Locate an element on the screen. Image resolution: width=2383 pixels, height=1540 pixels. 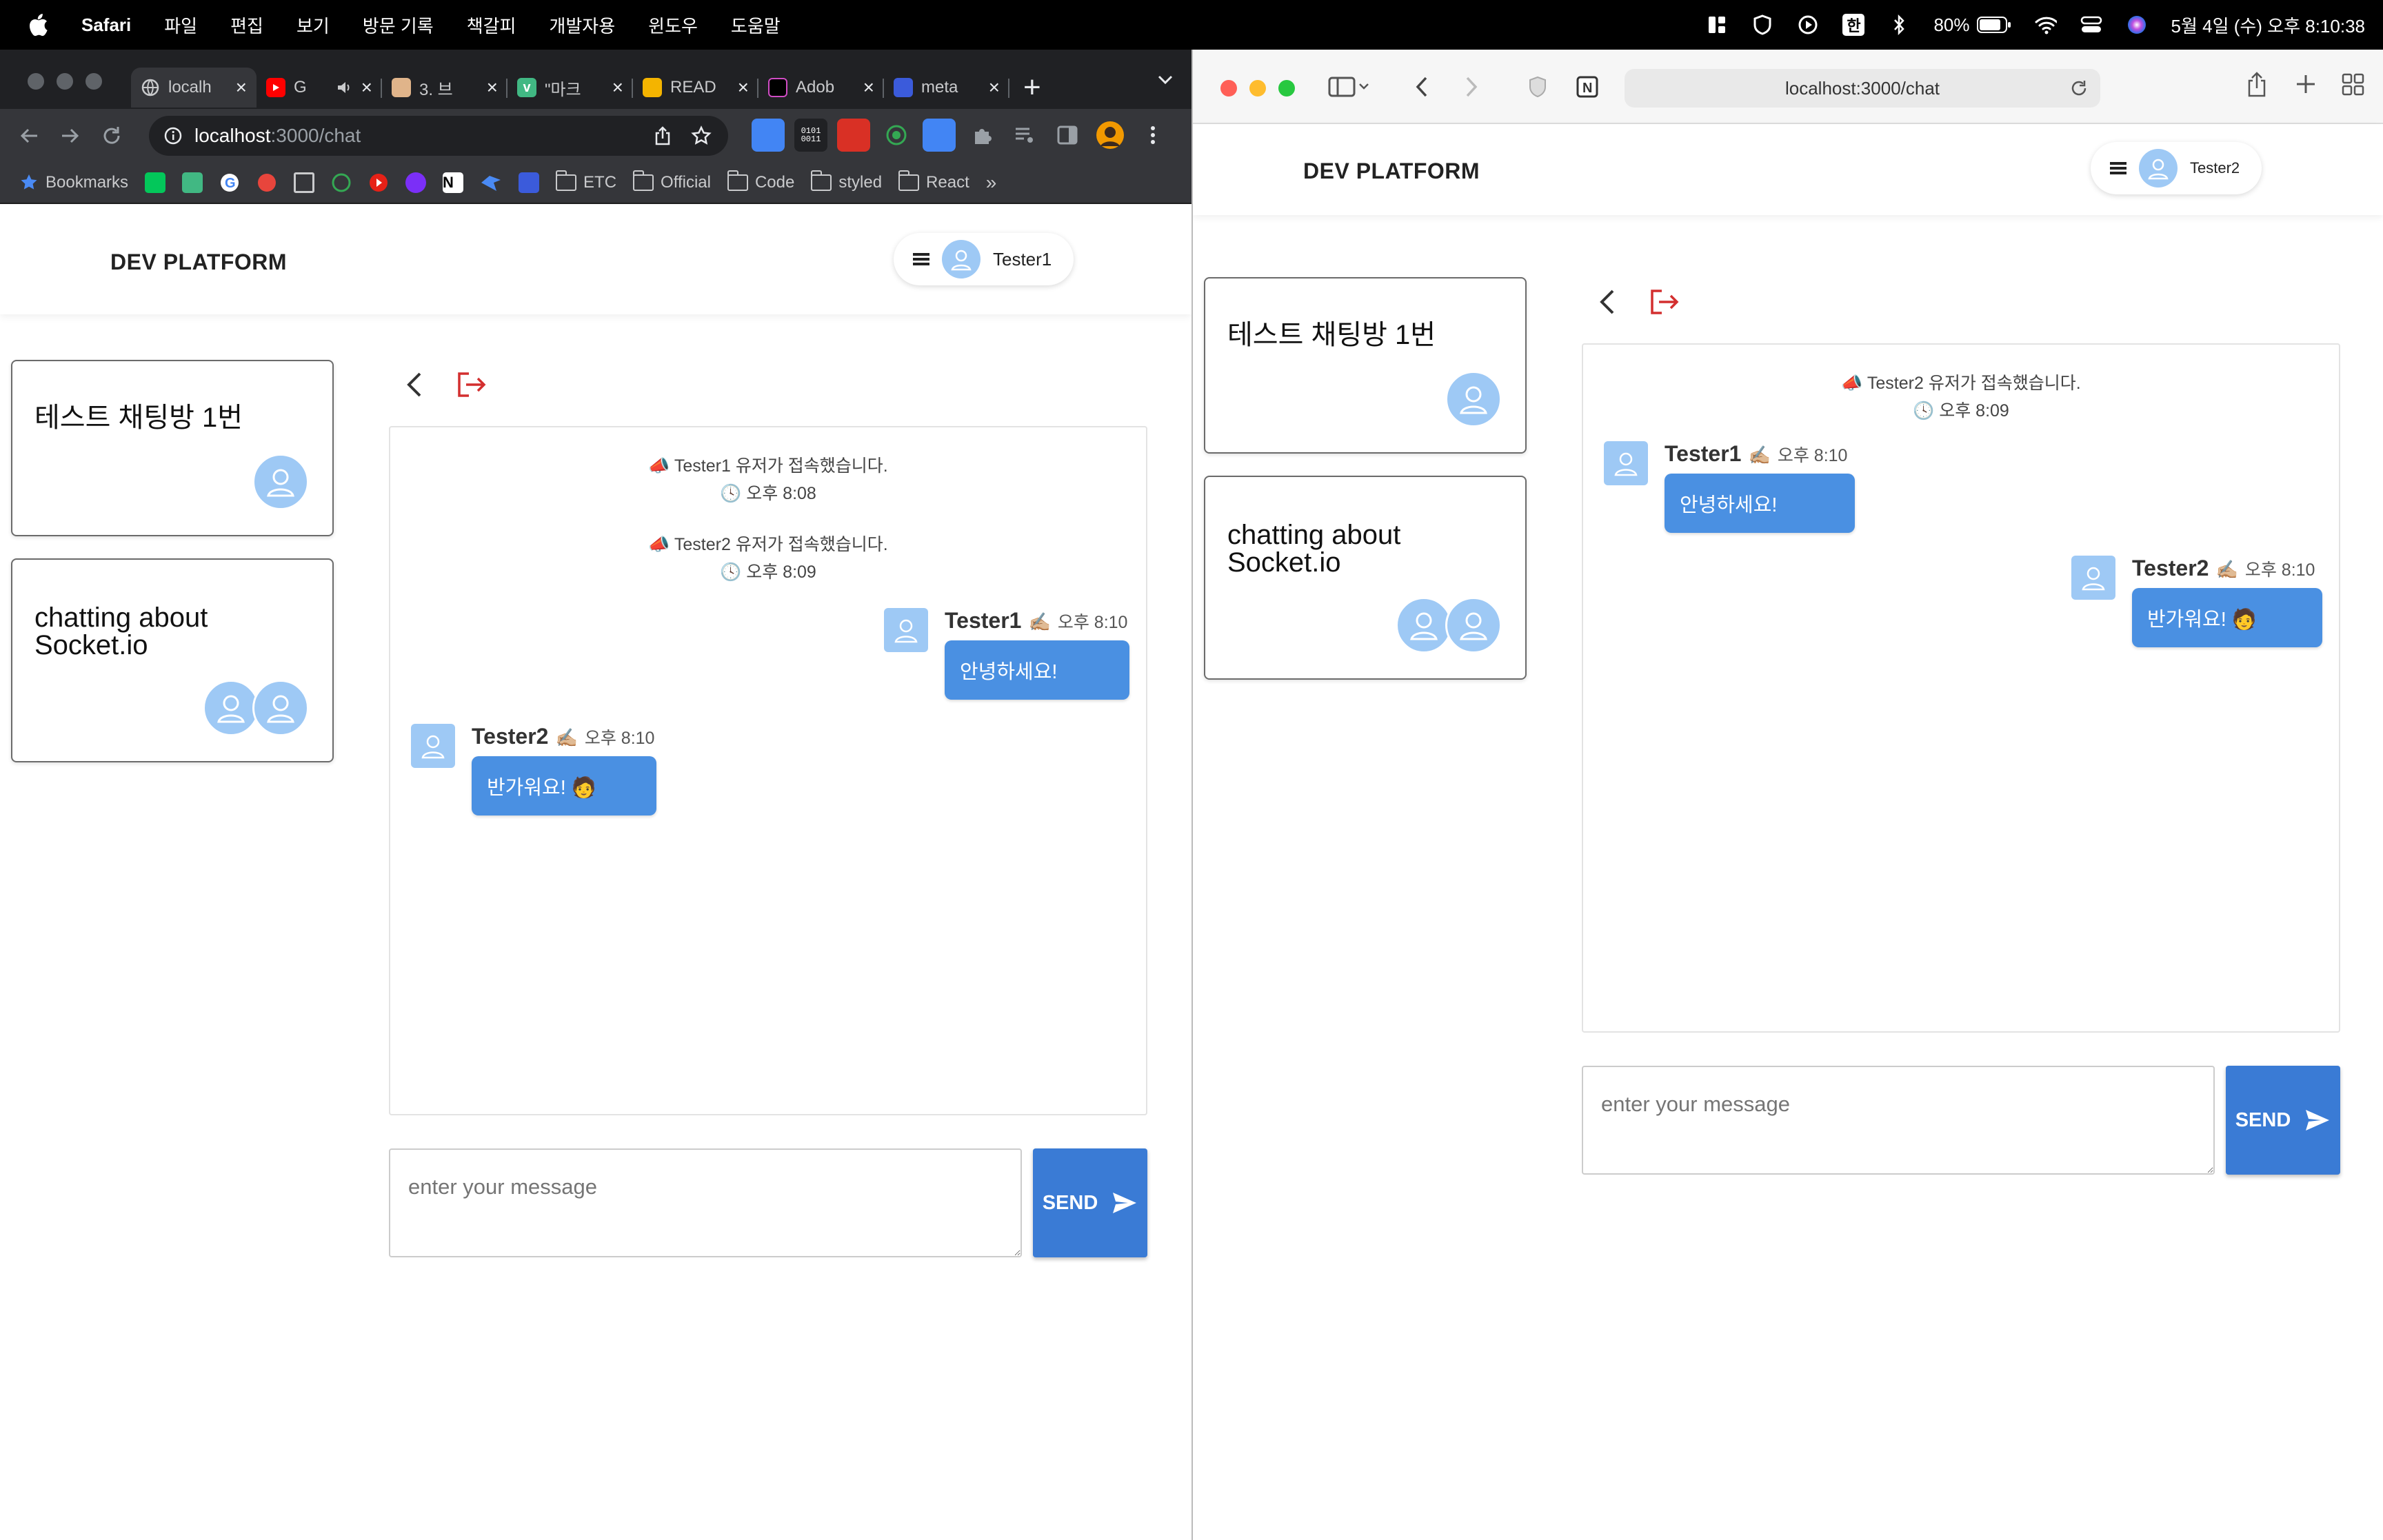
shield-app-icon is located at coordinates (1762, 25).